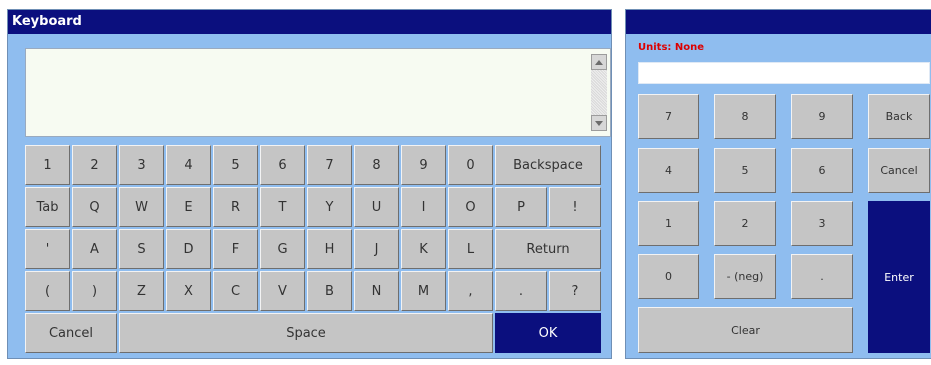  What do you see at coordinates (94, 291) in the screenshot?
I see `key-close-paren: )` at bounding box center [94, 291].